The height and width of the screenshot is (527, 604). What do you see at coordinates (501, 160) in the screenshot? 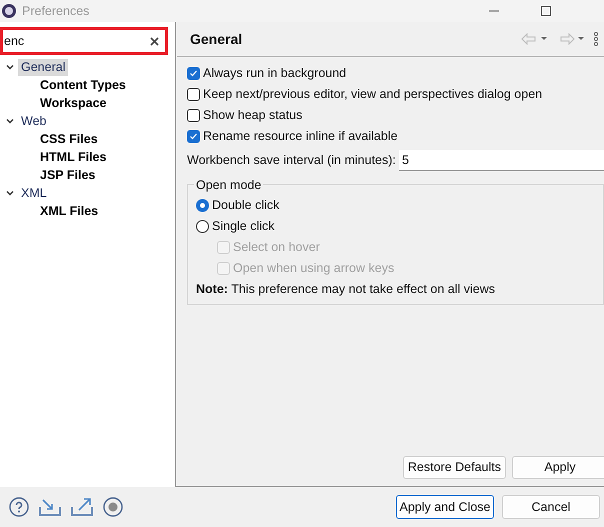
I see `interval-field: 5` at bounding box center [501, 160].